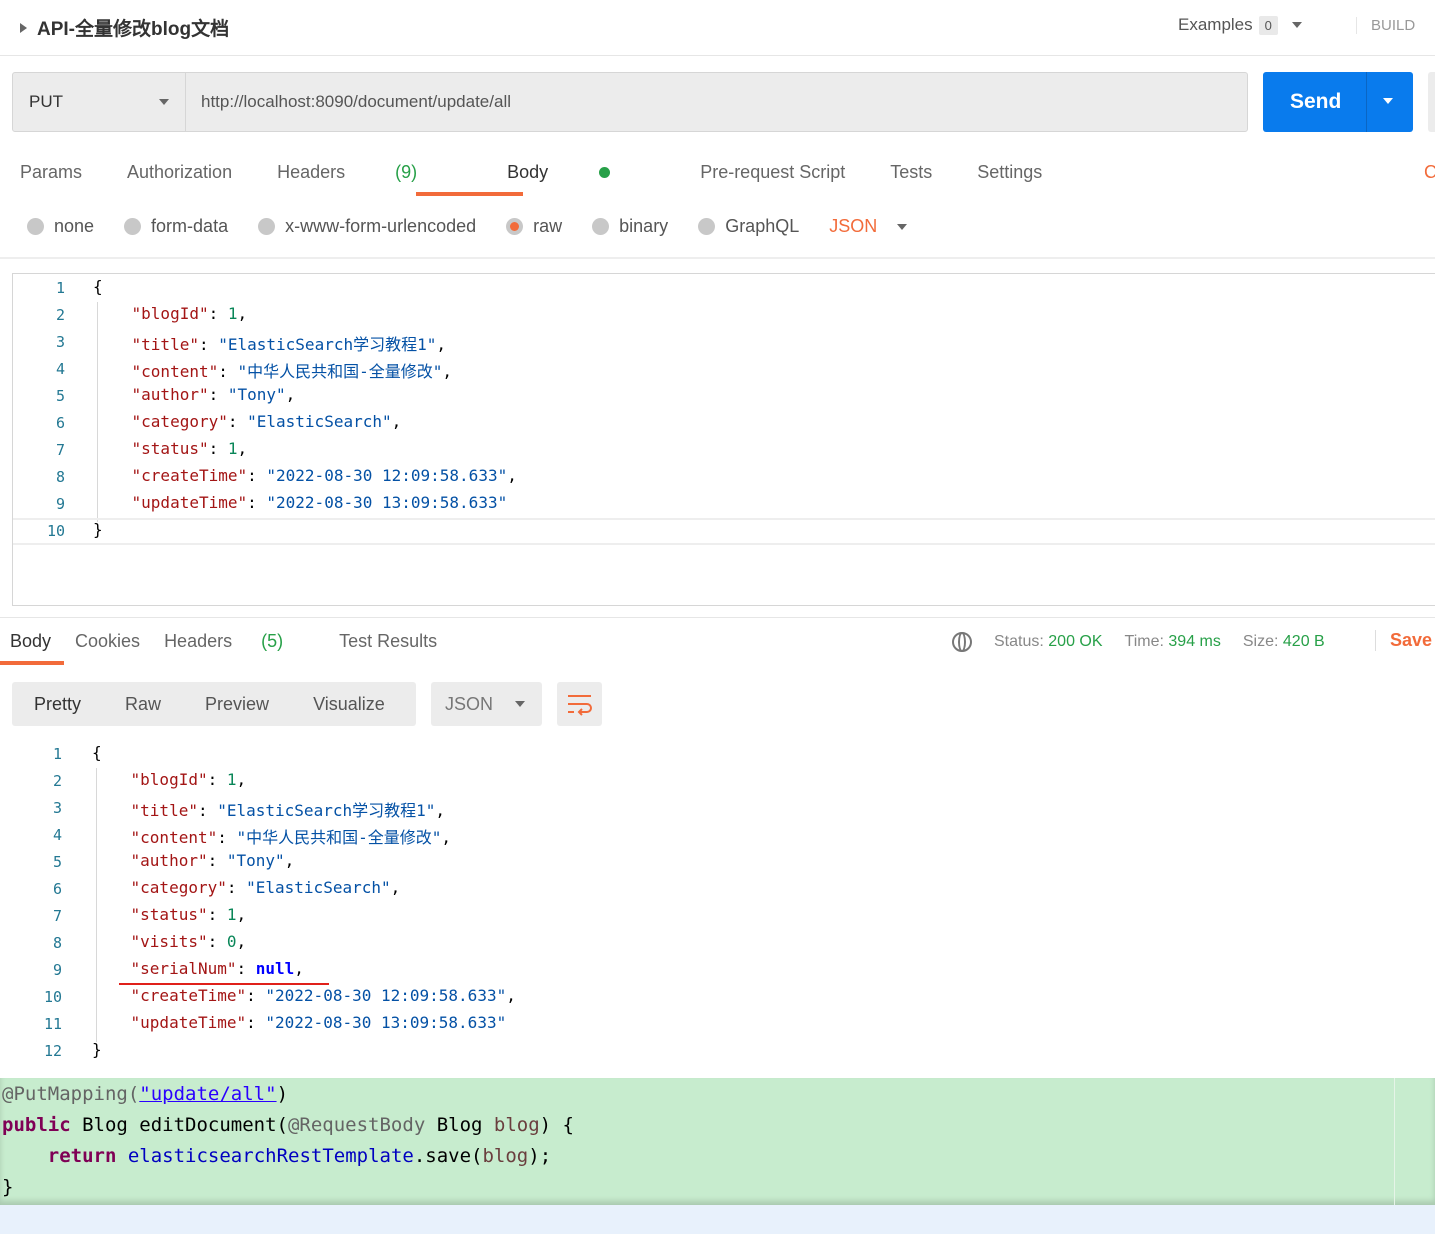  I want to click on expand-caret-icon, so click(23, 27).